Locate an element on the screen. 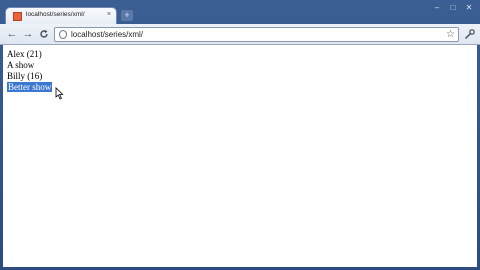 The width and height of the screenshot is (480, 270). tab-strip: localhost/series/xml/ × + – □ ✕ is located at coordinates (240, 12).